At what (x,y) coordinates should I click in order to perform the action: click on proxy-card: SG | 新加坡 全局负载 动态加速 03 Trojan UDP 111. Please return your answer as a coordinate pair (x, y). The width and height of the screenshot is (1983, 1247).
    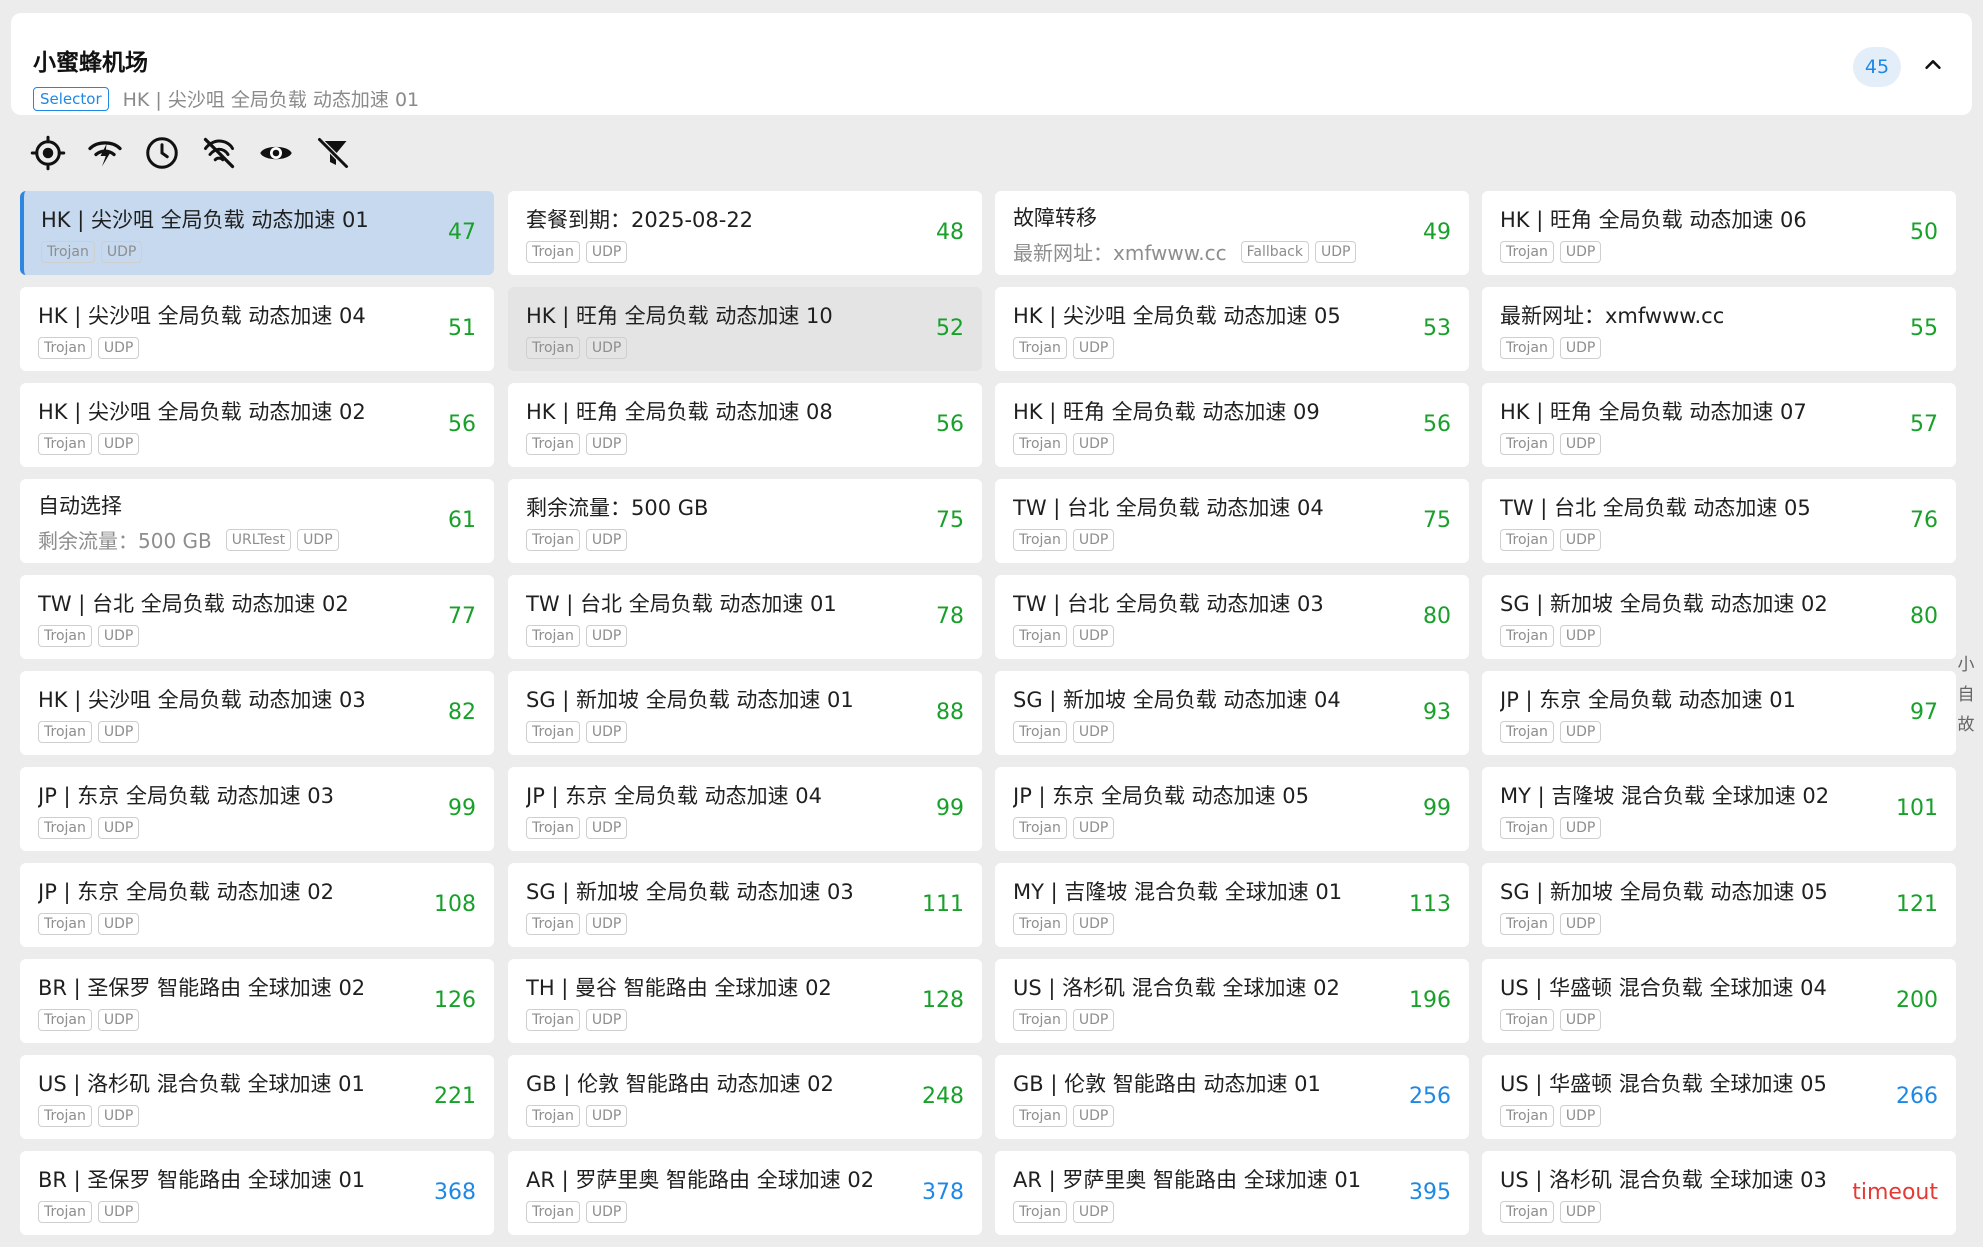
    Looking at the image, I should click on (745, 905).